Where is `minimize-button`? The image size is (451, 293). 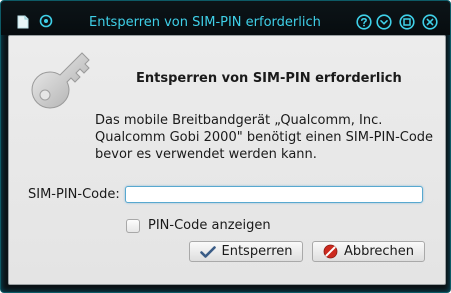 minimize-button is located at coordinates (384, 22).